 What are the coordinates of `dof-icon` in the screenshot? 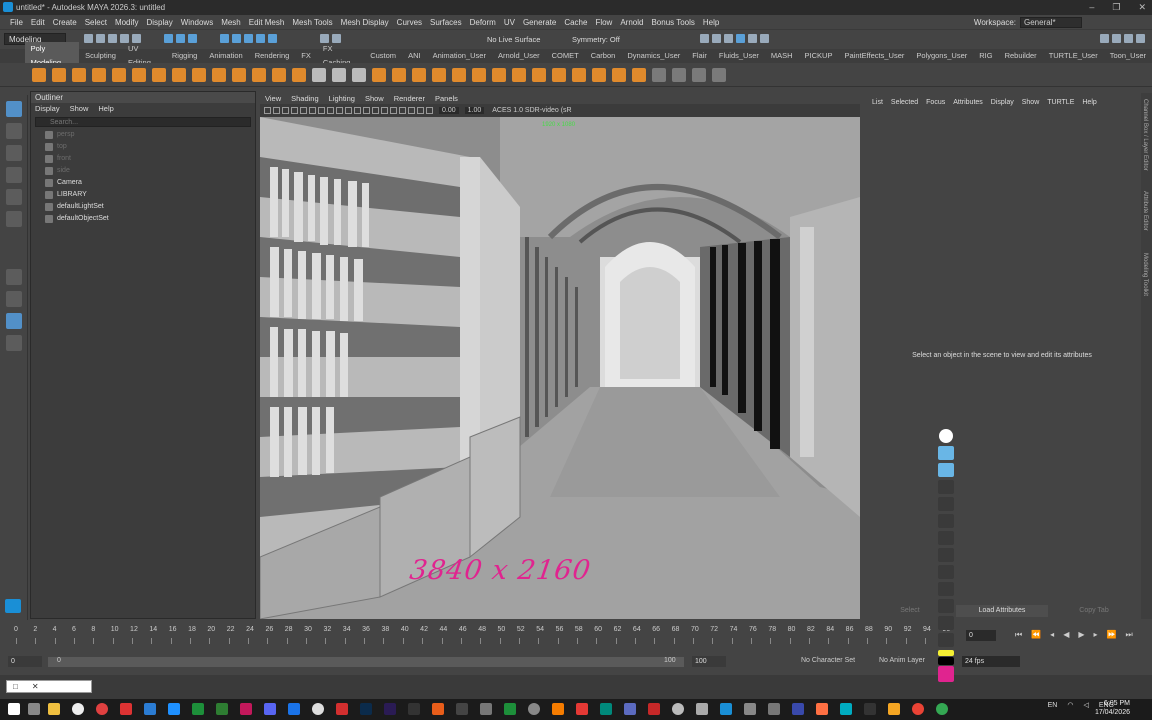 It's located at (411, 110).